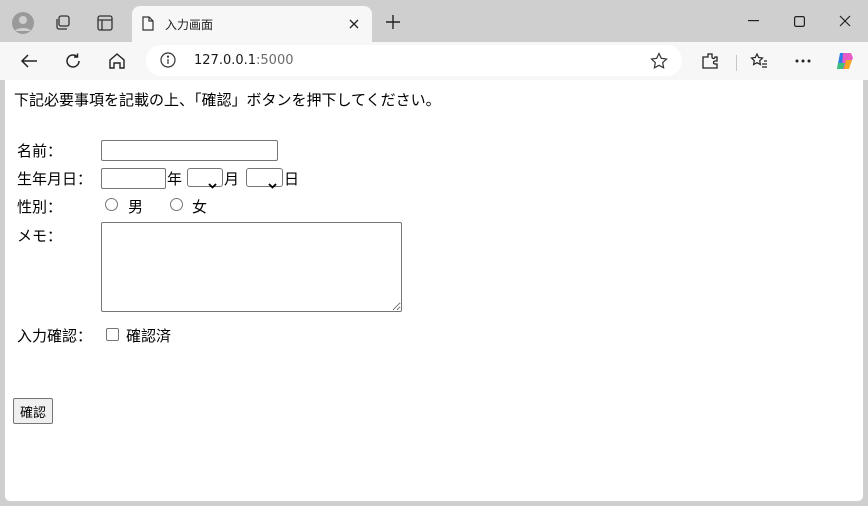  What do you see at coordinates (105, 23) in the screenshot?
I see `tab-actions-icon` at bounding box center [105, 23].